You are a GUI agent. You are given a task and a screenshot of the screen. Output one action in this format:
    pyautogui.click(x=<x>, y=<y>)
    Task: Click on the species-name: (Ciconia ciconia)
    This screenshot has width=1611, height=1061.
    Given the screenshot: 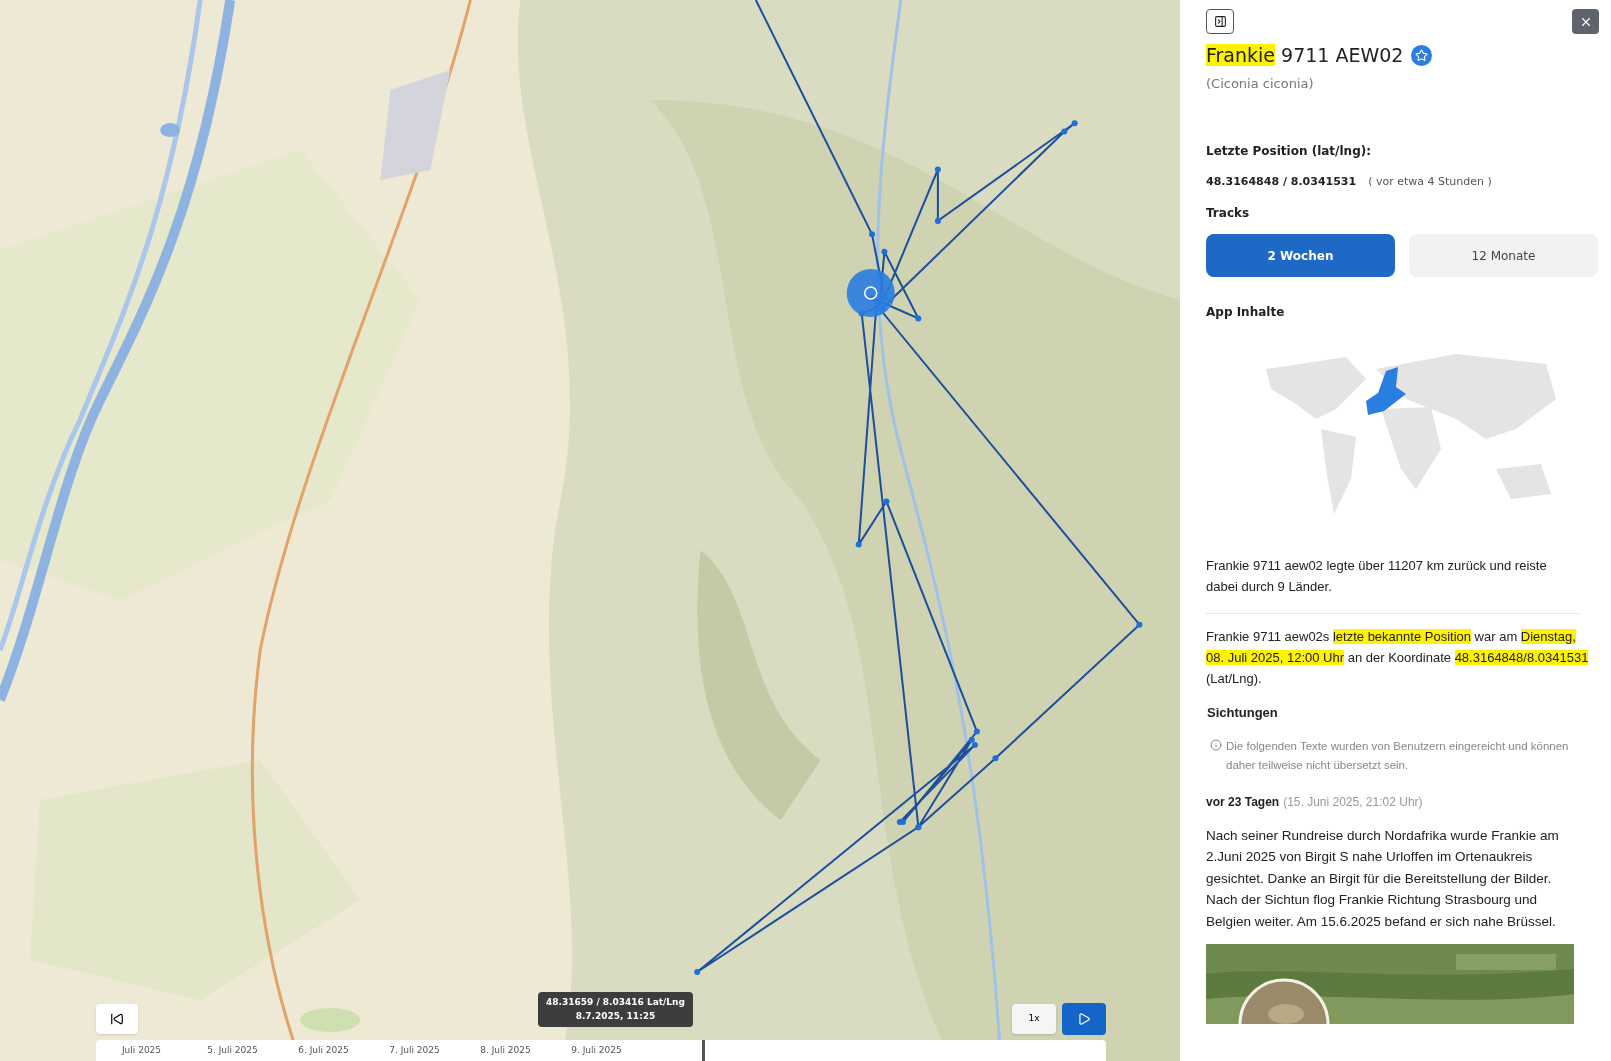 What is the action you would take?
    pyautogui.click(x=1260, y=84)
    